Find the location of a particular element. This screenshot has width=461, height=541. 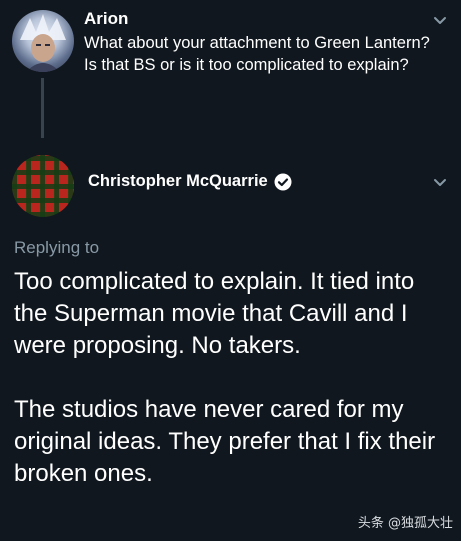

author-row: Christopher McQuarrie is located at coordinates (190, 181).